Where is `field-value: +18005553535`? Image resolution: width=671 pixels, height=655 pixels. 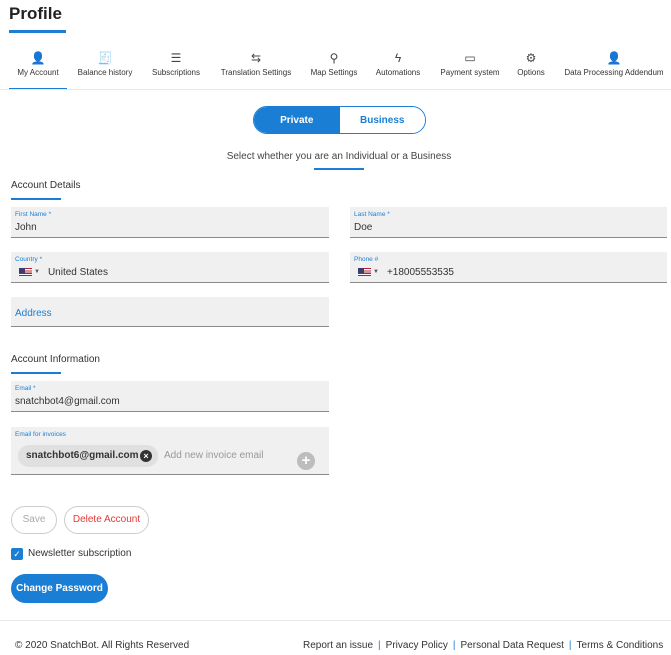
field-value: +18005553535 is located at coordinates (420, 272).